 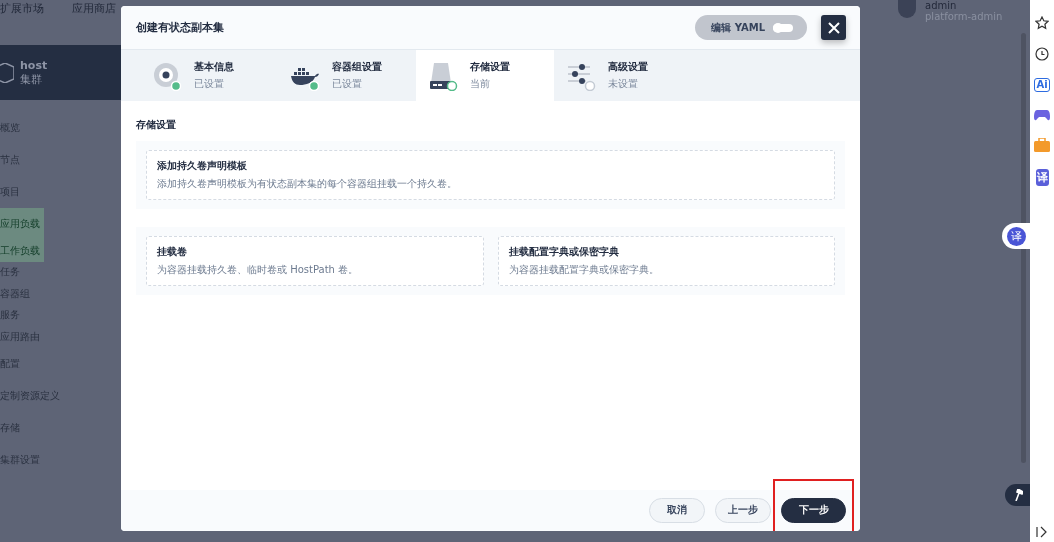 I want to click on card-title: 添加持久卷声明模板, so click(x=202, y=166).